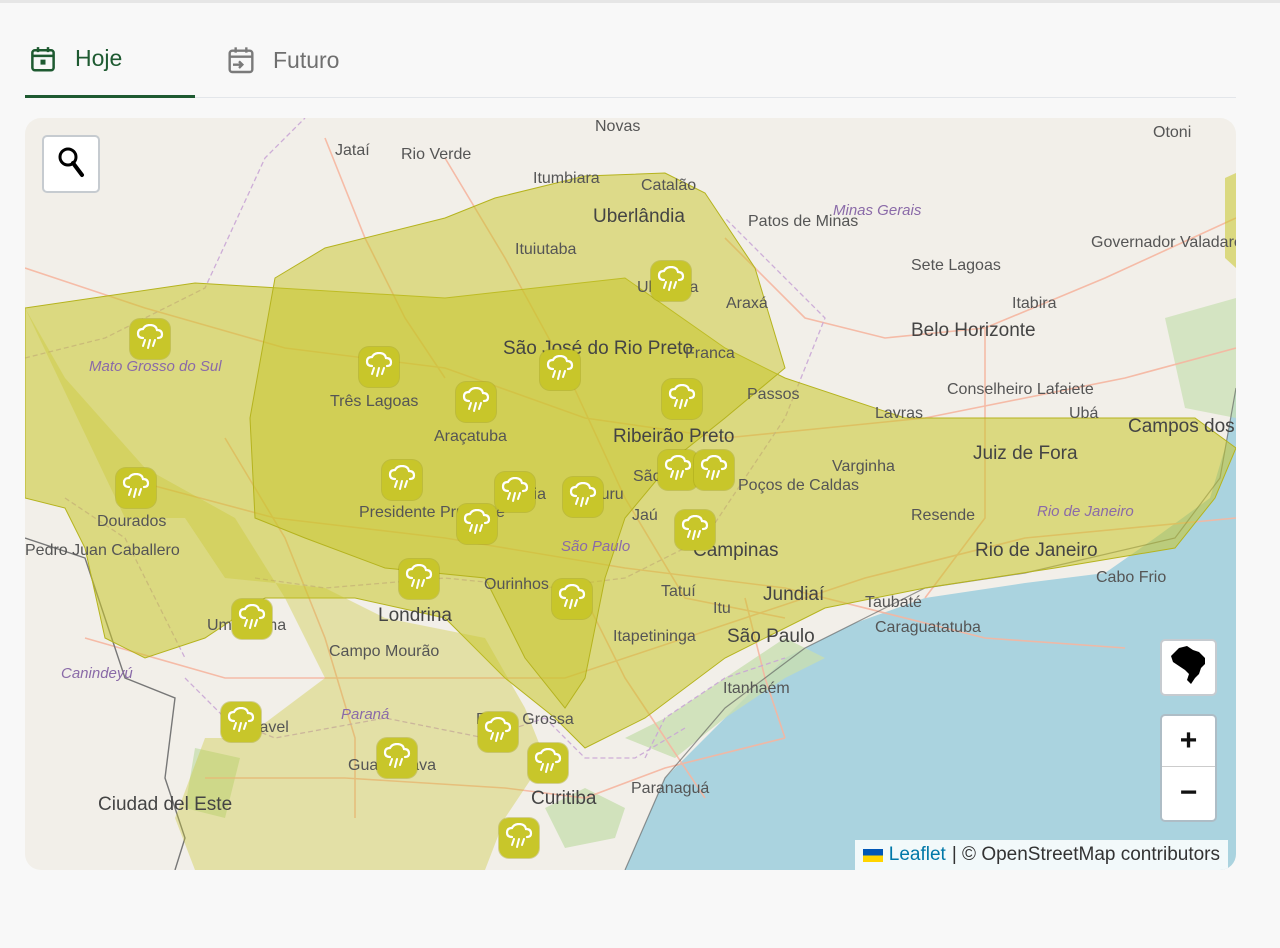 Image resolution: width=1280 pixels, height=948 pixels. I want to click on tab-hoje-label: Hoje, so click(99, 58).